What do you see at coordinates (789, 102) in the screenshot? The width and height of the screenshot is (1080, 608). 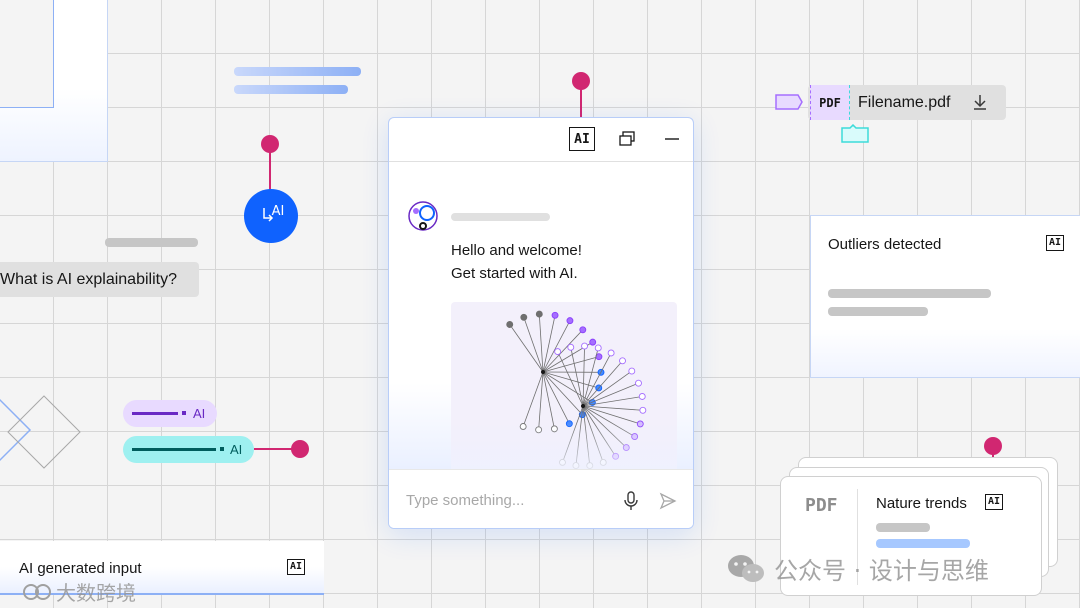 I see `purple-selection-handle` at bounding box center [789, 102].